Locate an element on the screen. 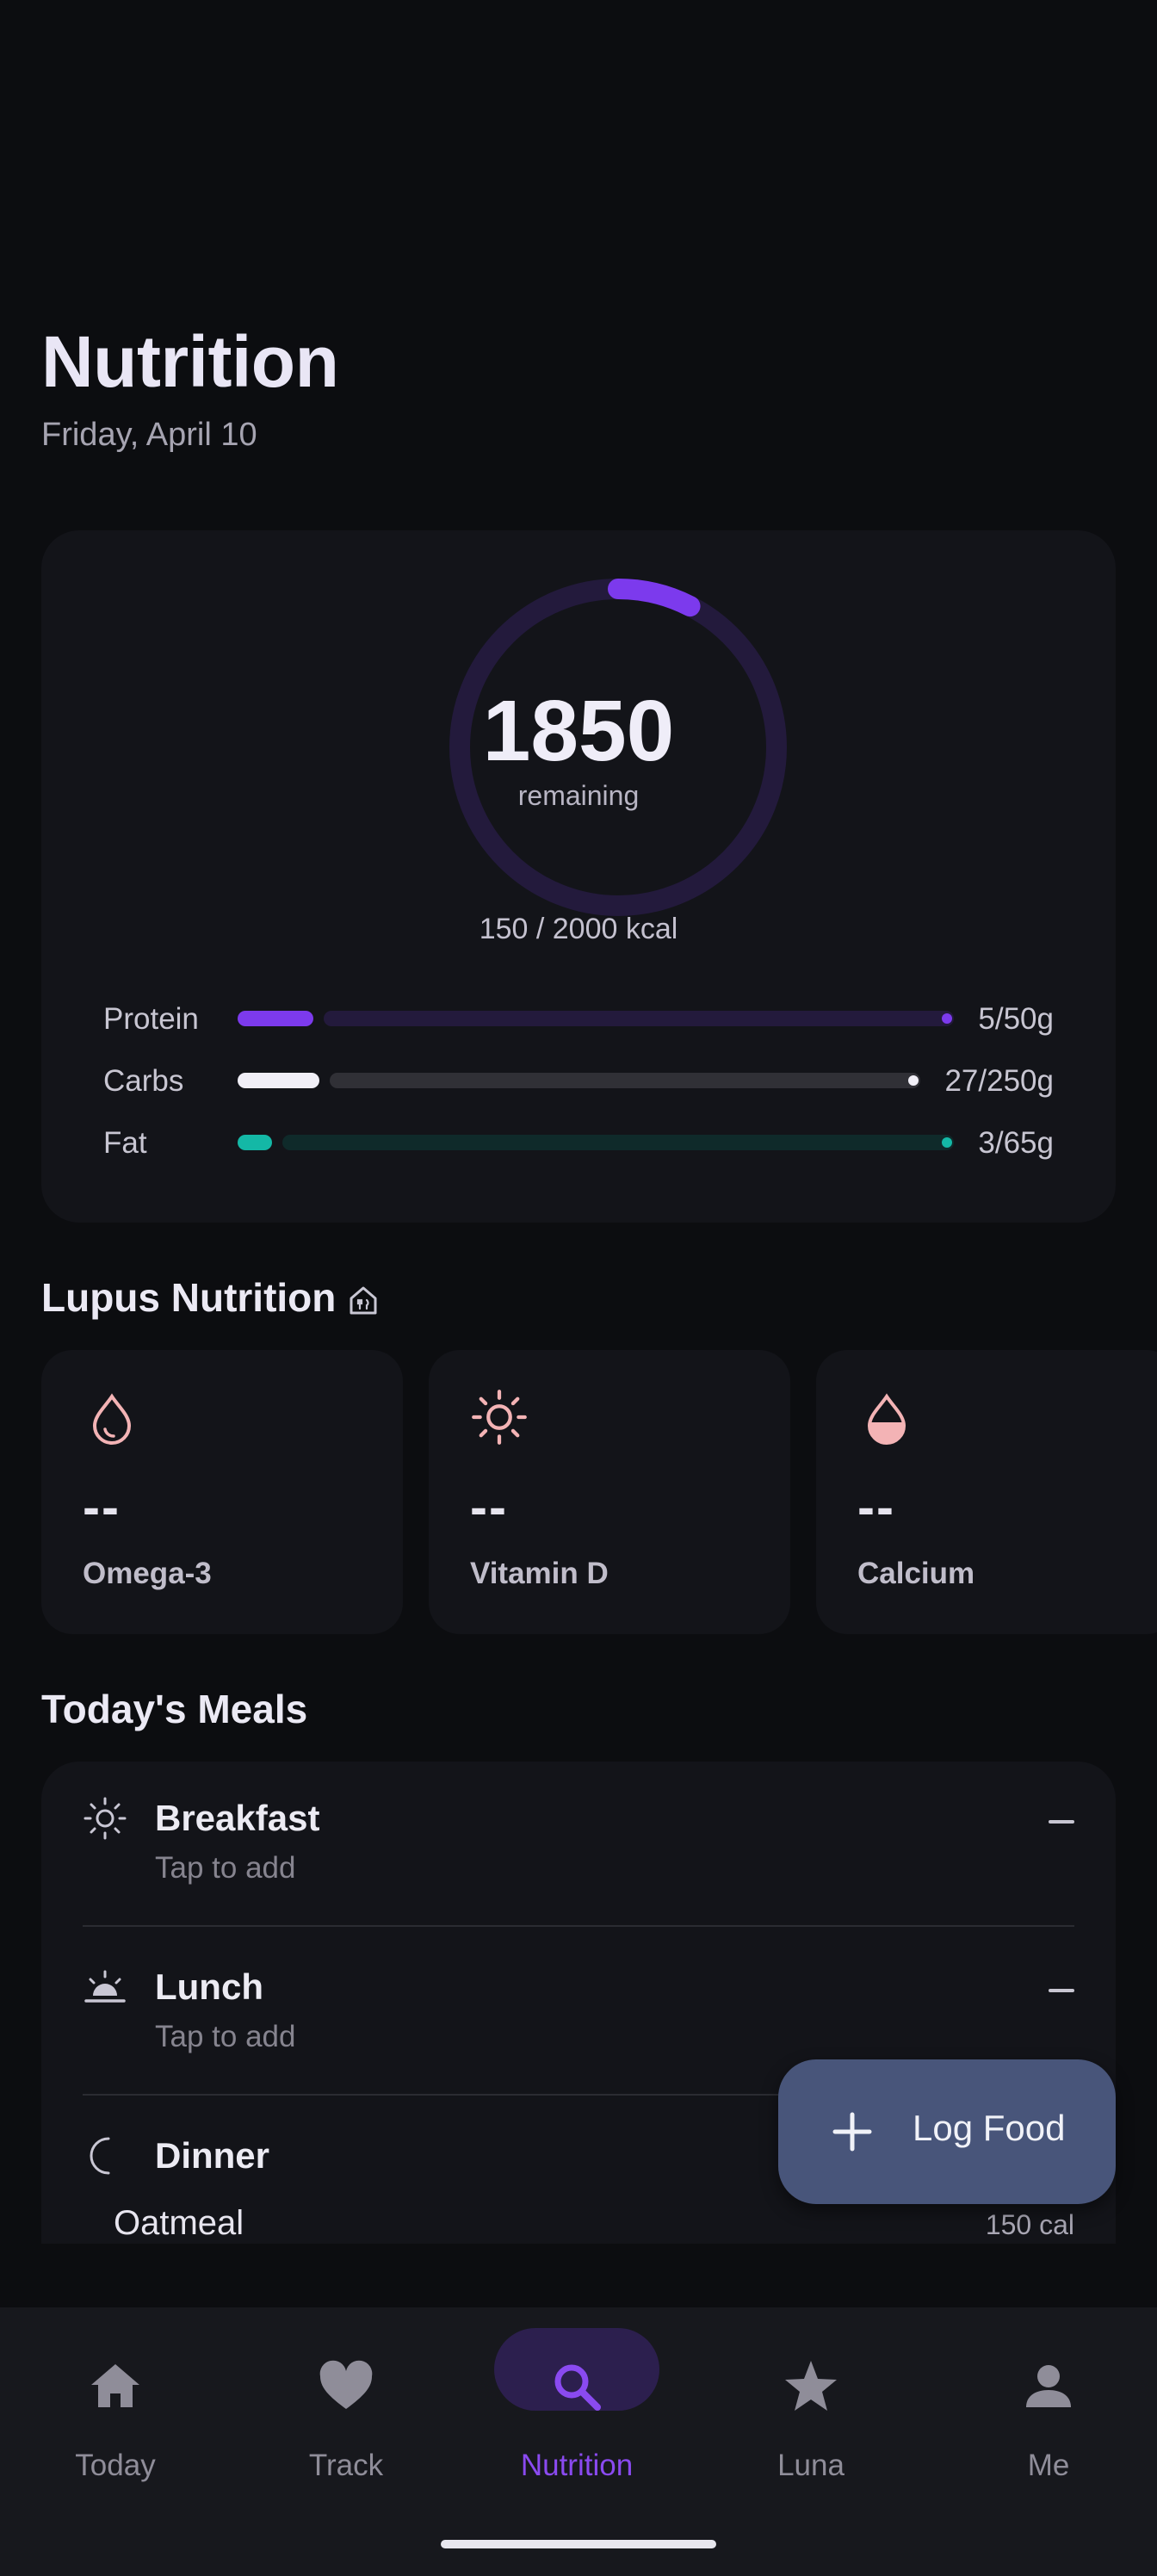  person-icon is located at coordinates (1048, 2386).